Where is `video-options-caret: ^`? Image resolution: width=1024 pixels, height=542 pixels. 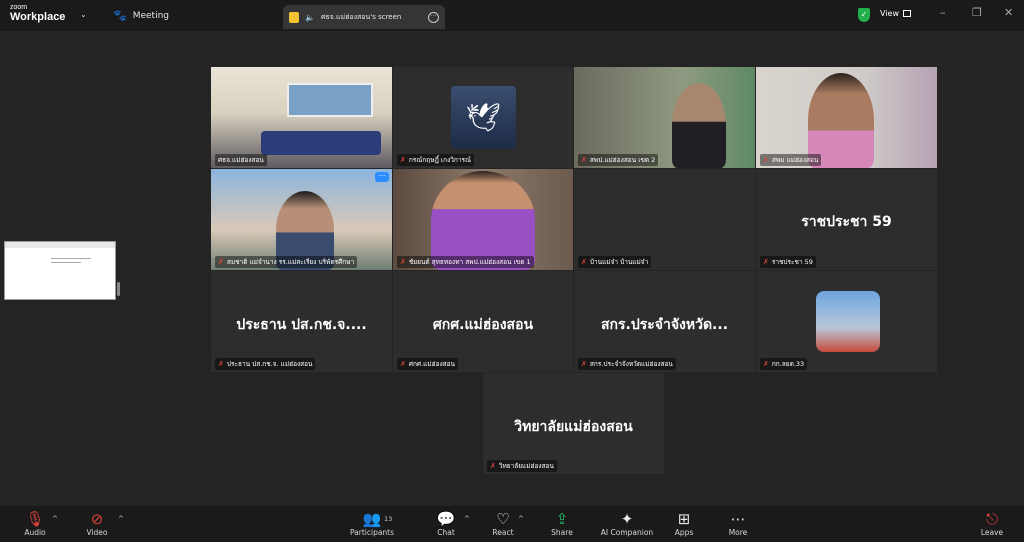 video-options-caret: ^ is located at coordinates (121, 519).